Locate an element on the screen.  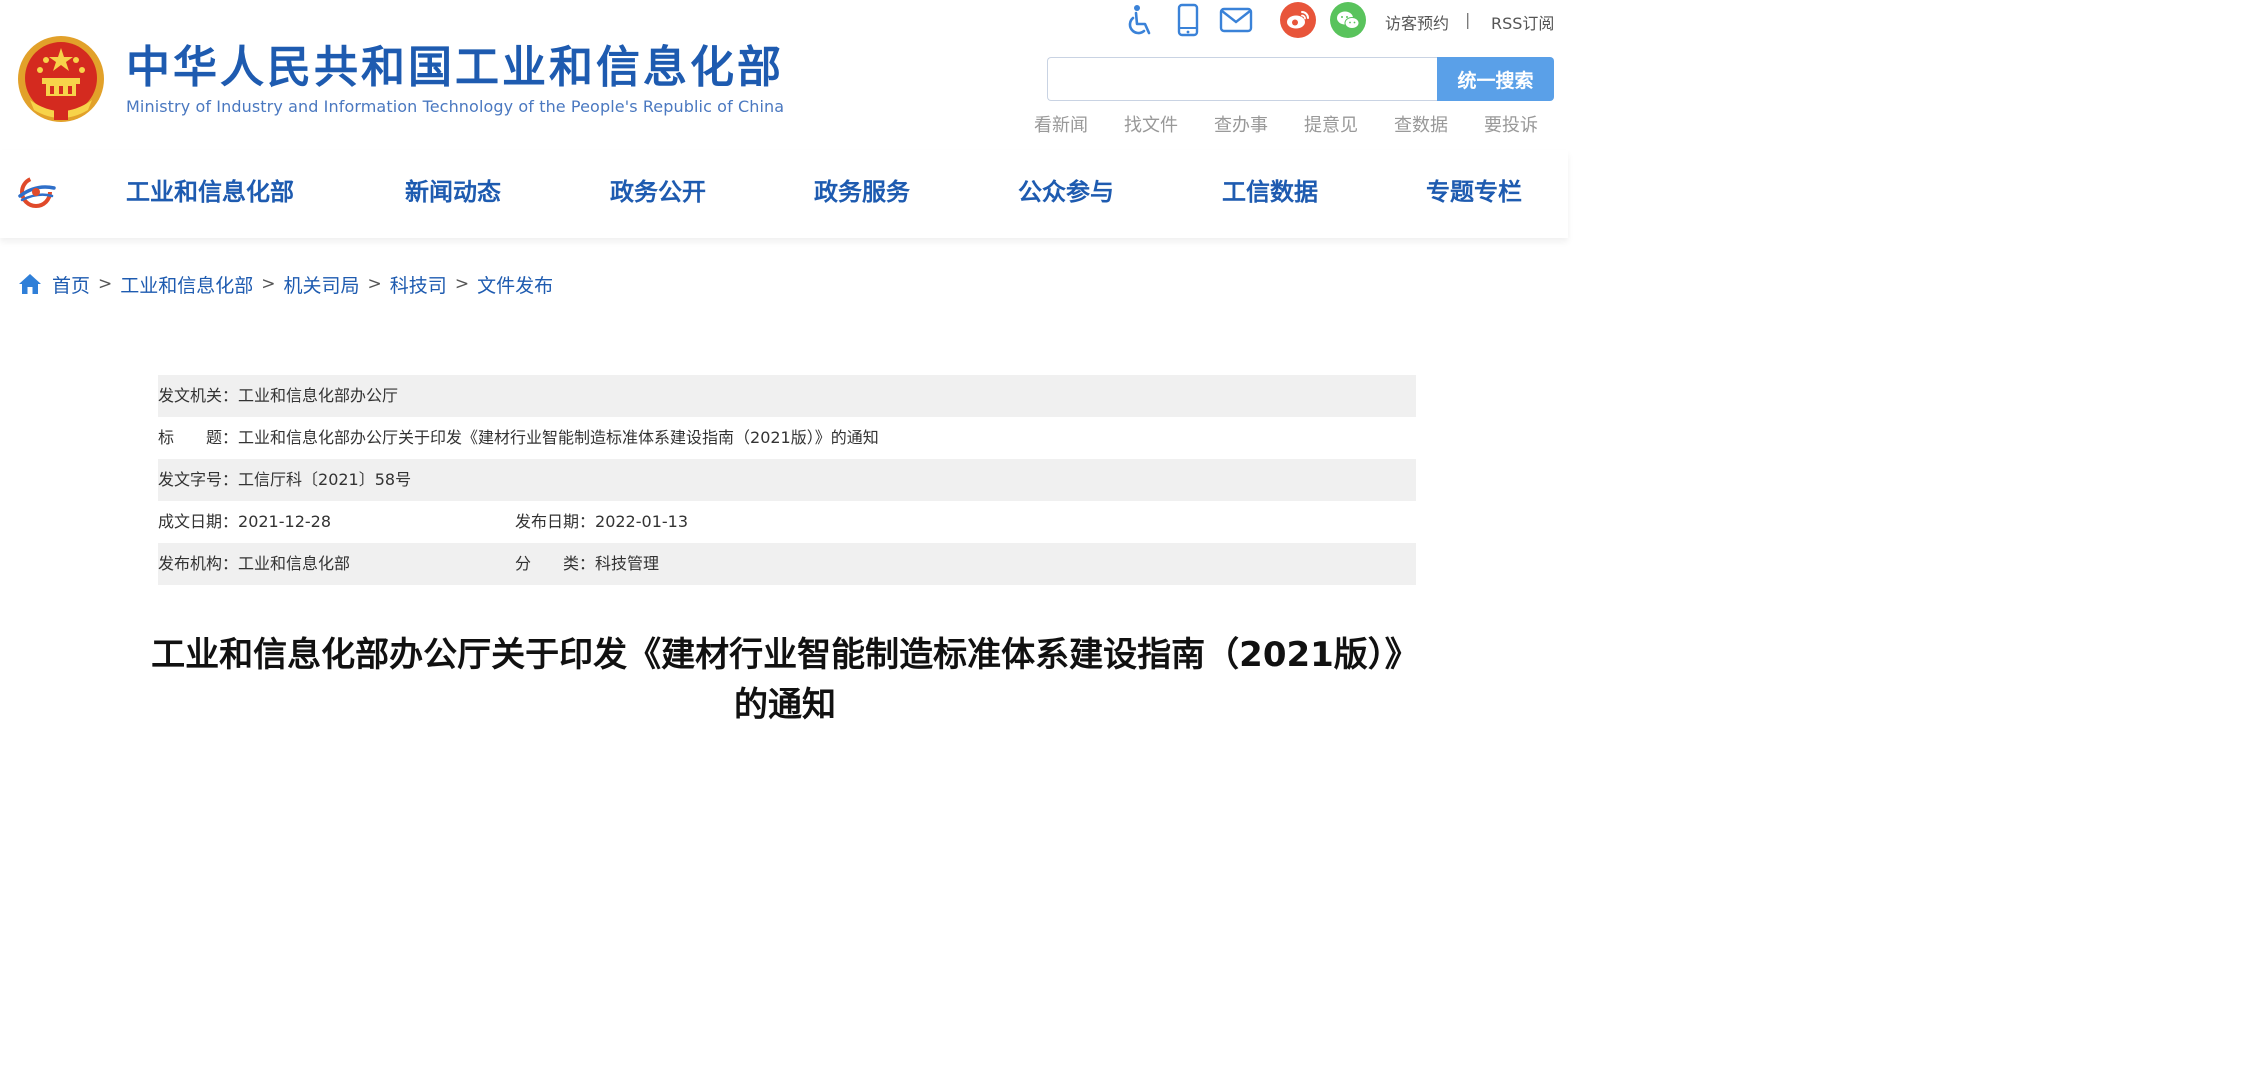
mail-icon is located at coordinates (1236, 20).